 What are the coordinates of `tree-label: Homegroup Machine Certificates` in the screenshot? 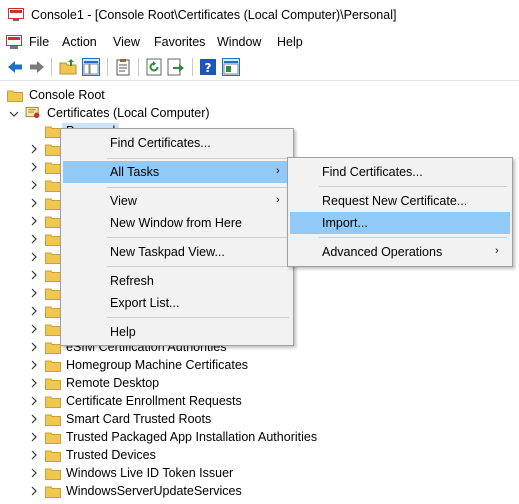 It's located at (157, 365).